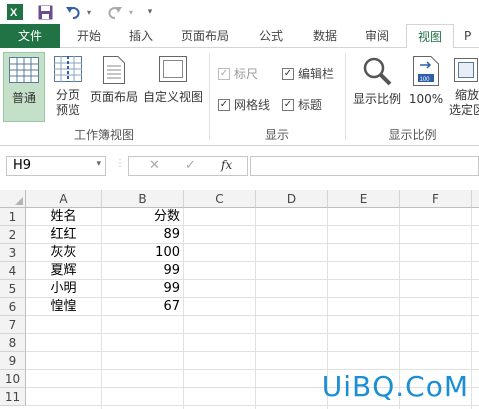 The height and width of the screenshot is (409, 479). Describe the element at coordinates (376, 99) in the screenshot. I see `zoom-label: 显示比例` at that location.